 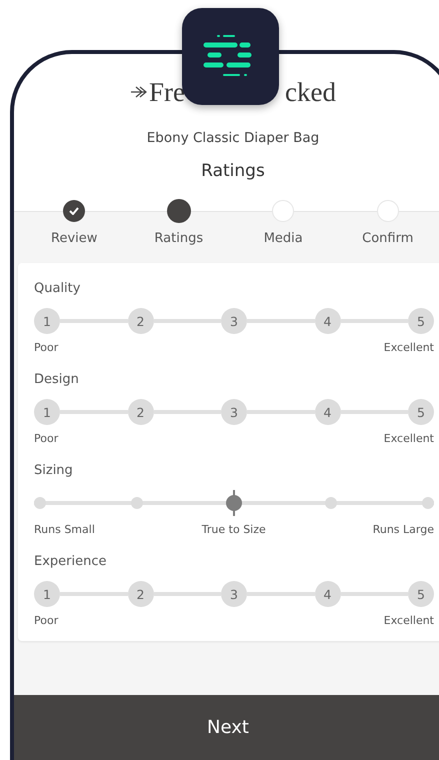 I want to click on step-label: Review, so click(x=74, y=239).